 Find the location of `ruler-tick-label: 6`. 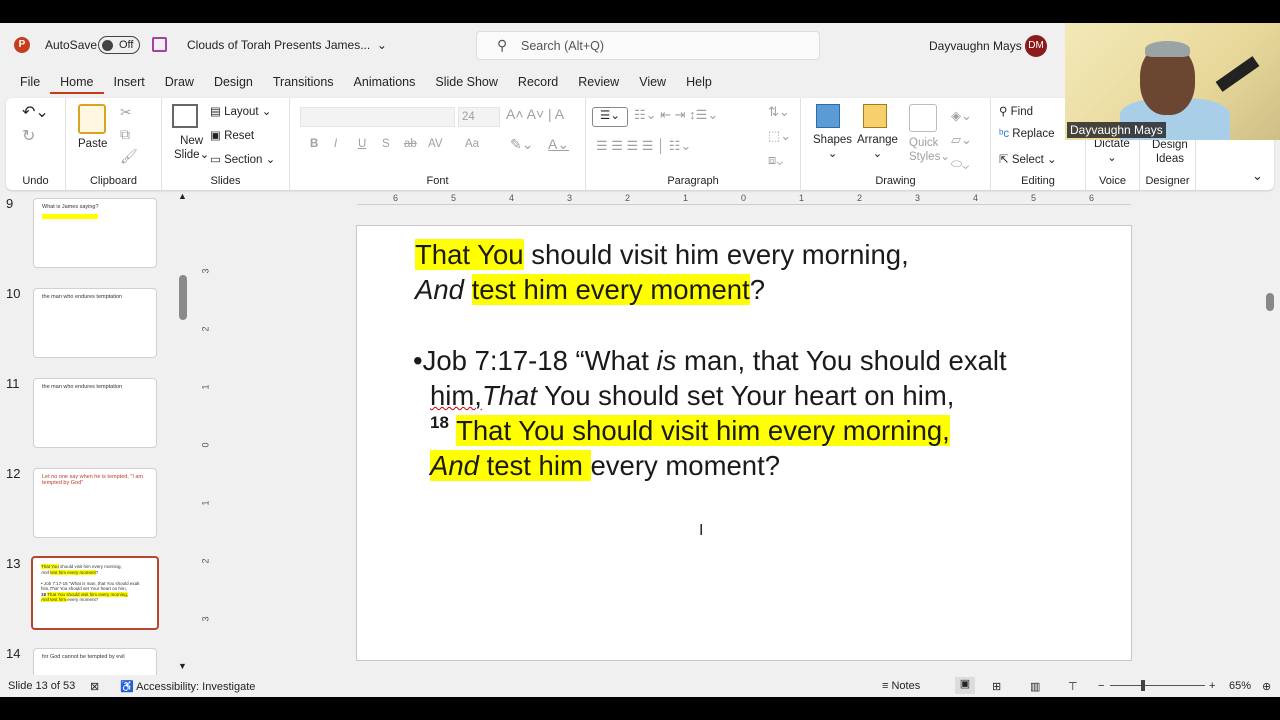

ruler-tick-label: 6 is located at coordinates (396, 198).